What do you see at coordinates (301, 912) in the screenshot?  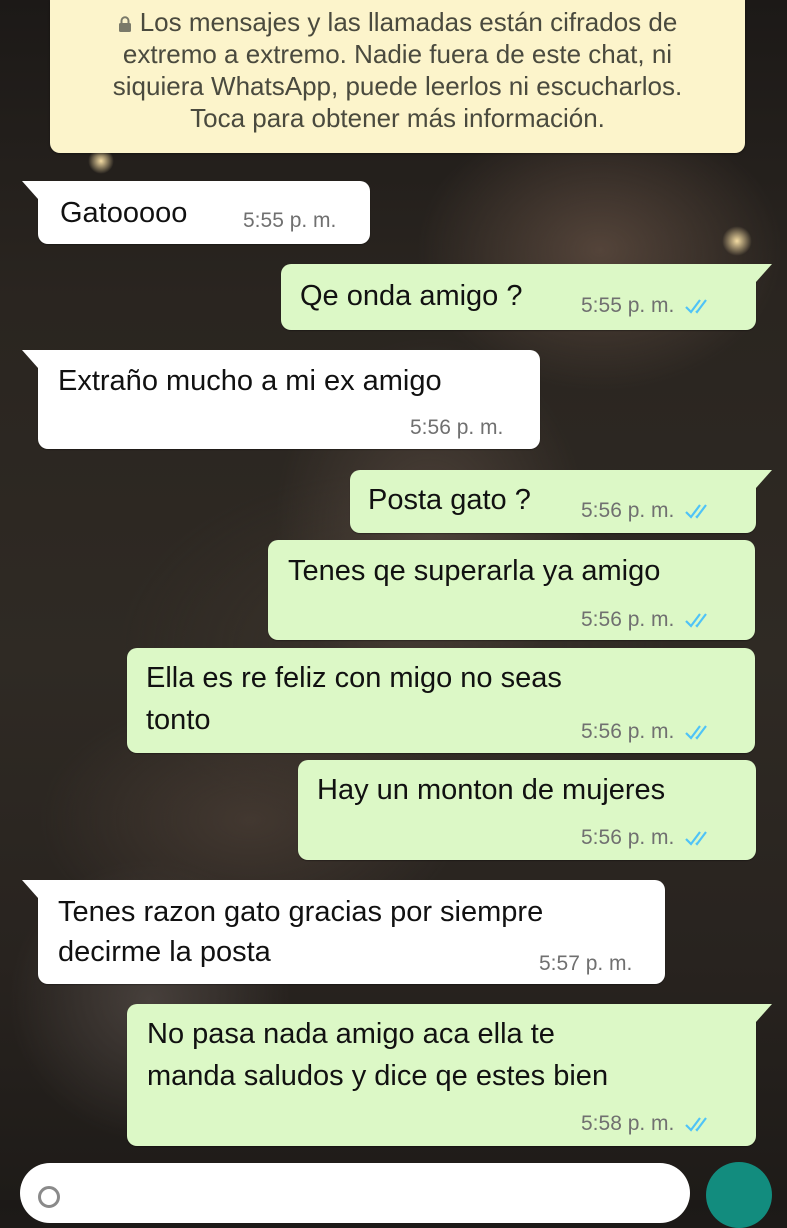 I see `message-text: Tenes razon gato gracias por siempre` at bounding box center [301, 912].